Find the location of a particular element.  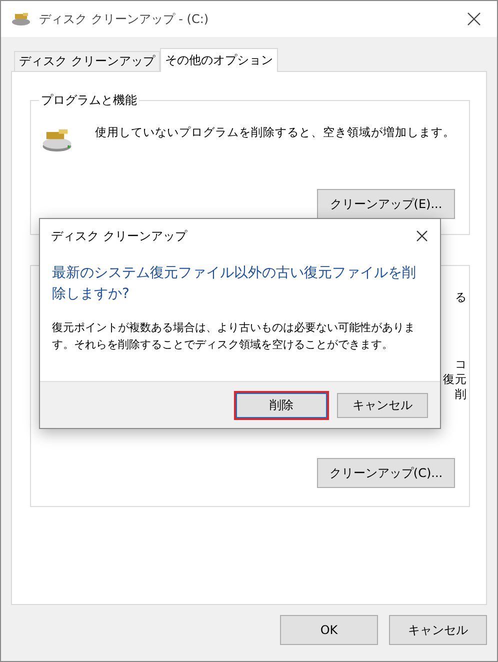

ok-button: OK is located at coordinates (329, 630).